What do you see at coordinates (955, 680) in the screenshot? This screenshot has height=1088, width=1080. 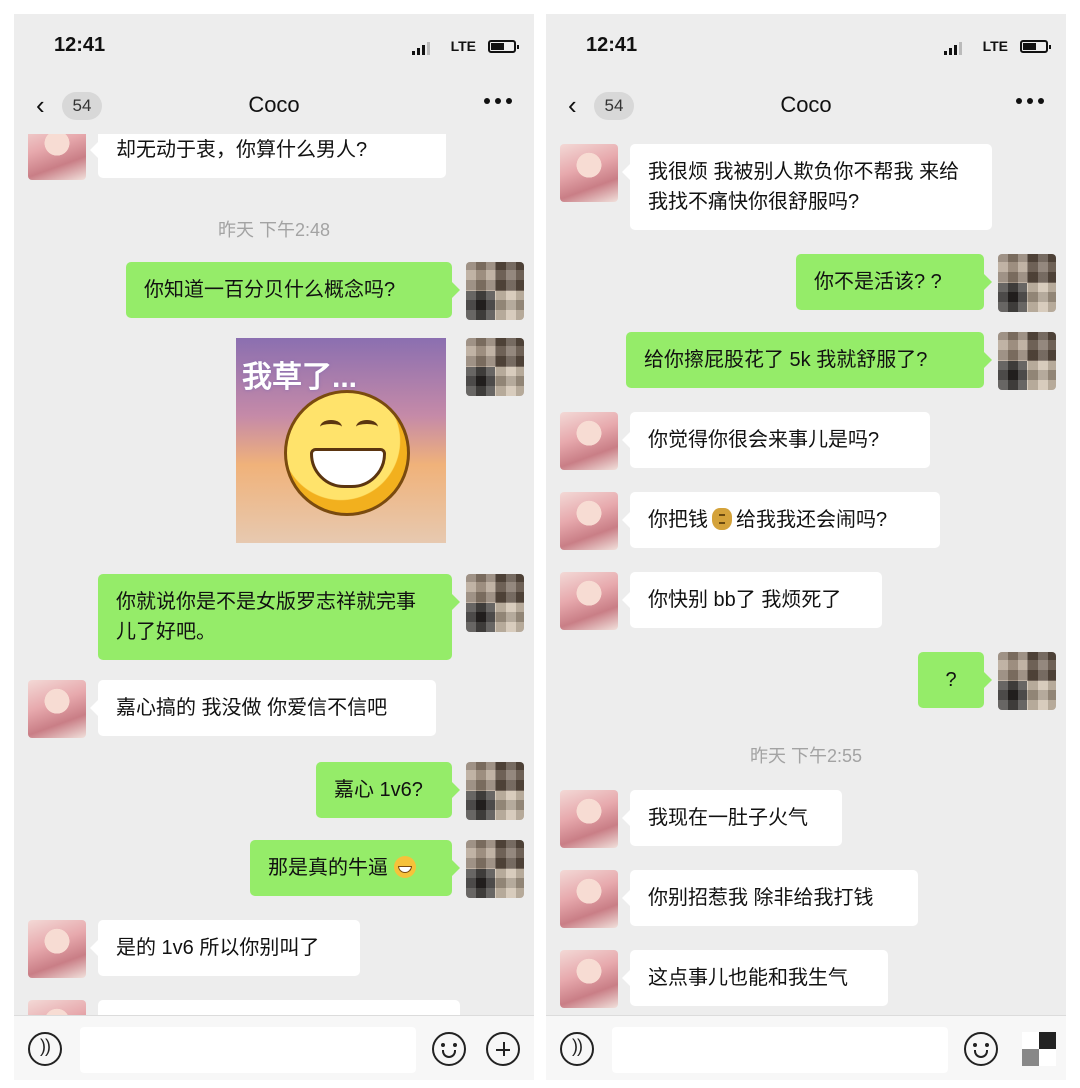 I see `message-bubble: ?` at bounding box center [955, 680].